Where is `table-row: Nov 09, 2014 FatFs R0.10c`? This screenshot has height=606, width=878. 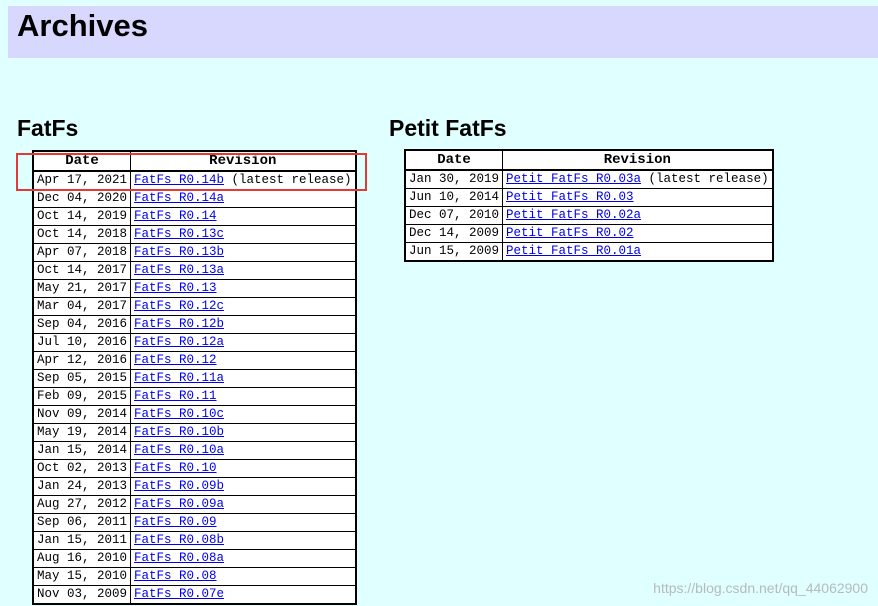
table-row: Nov 09, 2014 FatFs R0.10c is located at coordinates (194, 414).